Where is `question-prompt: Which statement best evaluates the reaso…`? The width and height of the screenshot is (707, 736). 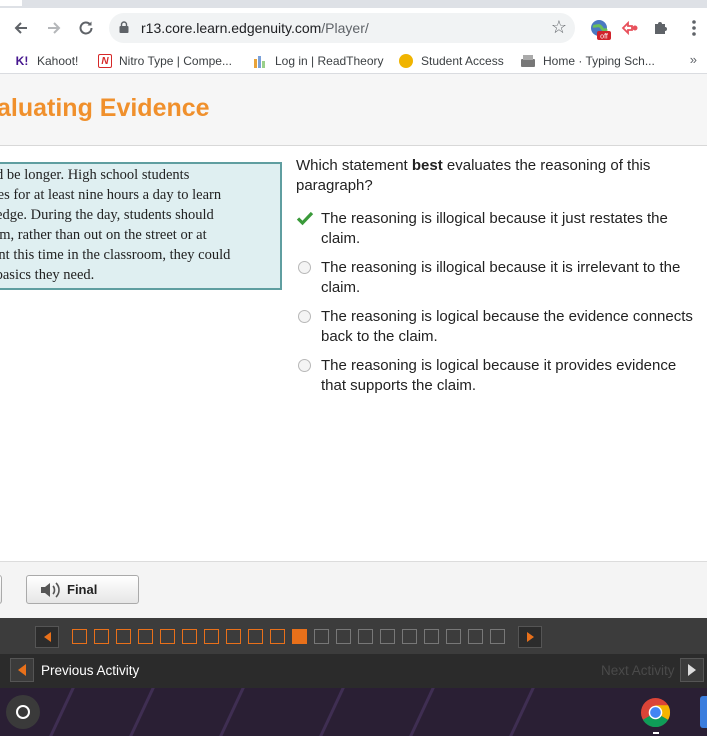 question-prompt: Which statement best evaluates the reaso… is located at coordinates (496, 176).